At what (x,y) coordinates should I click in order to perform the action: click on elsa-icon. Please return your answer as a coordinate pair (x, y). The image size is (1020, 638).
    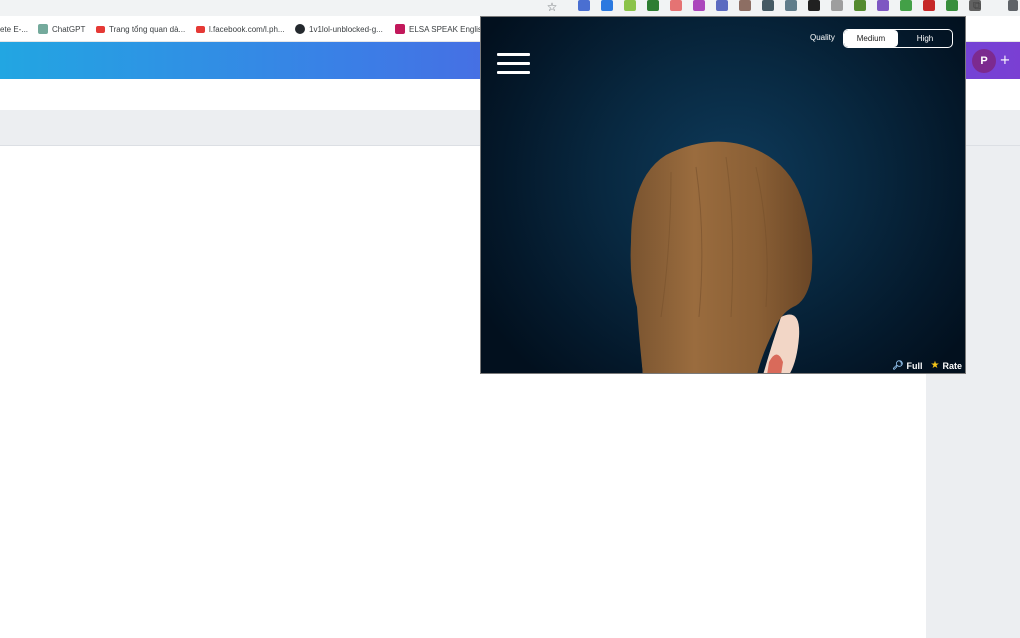
    Looking at the image, I should click on (400, 29).